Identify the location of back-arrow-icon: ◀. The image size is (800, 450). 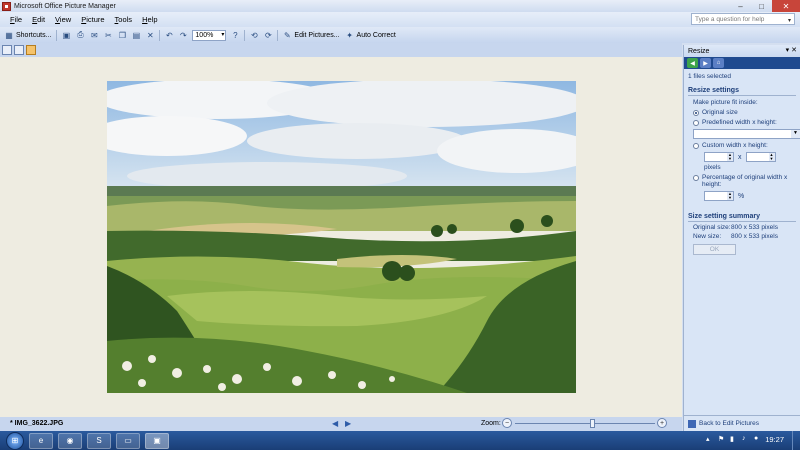
(692, 63).